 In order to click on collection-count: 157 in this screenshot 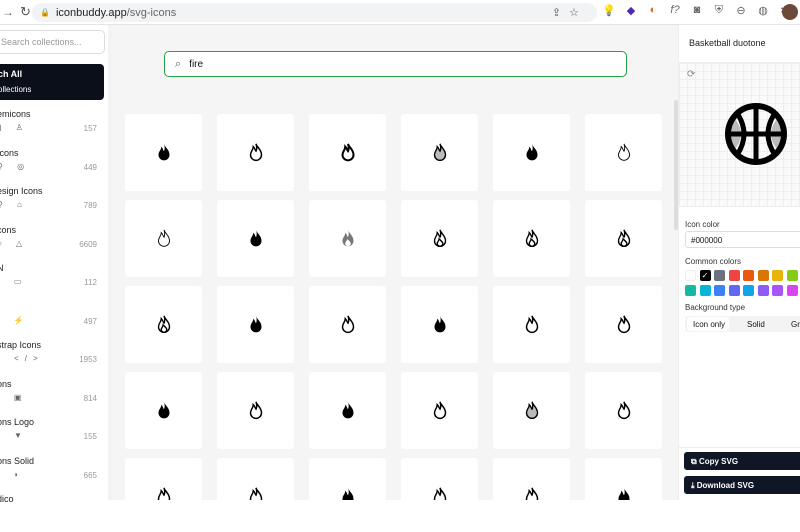, I will do `click(90, 128)`.